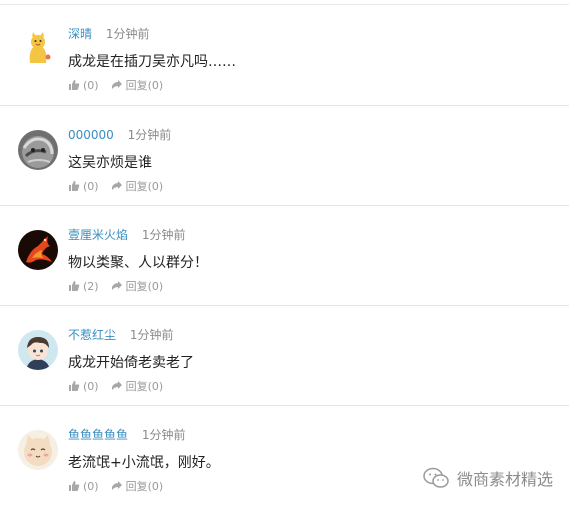 The height and width of the screenshot is (505, 569). What do you see at coordinates (98, 435) in the screenshot?
I see `username-link: 鱼鱼鱼鱼鱼` at bounding box center [98, 435].